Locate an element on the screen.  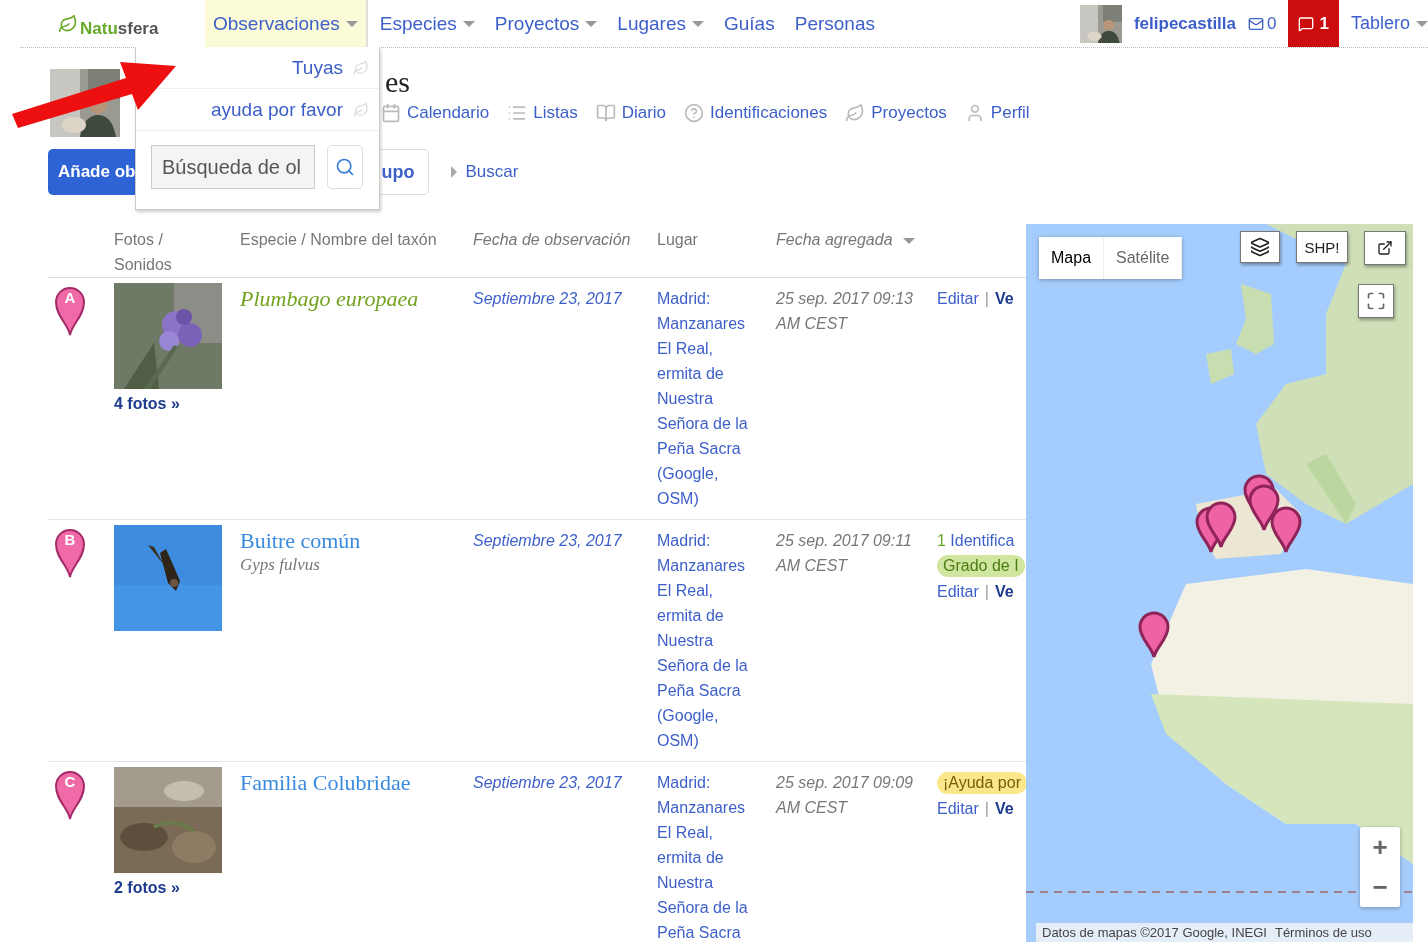
mail-icon is located at coordinates (1256, 23).